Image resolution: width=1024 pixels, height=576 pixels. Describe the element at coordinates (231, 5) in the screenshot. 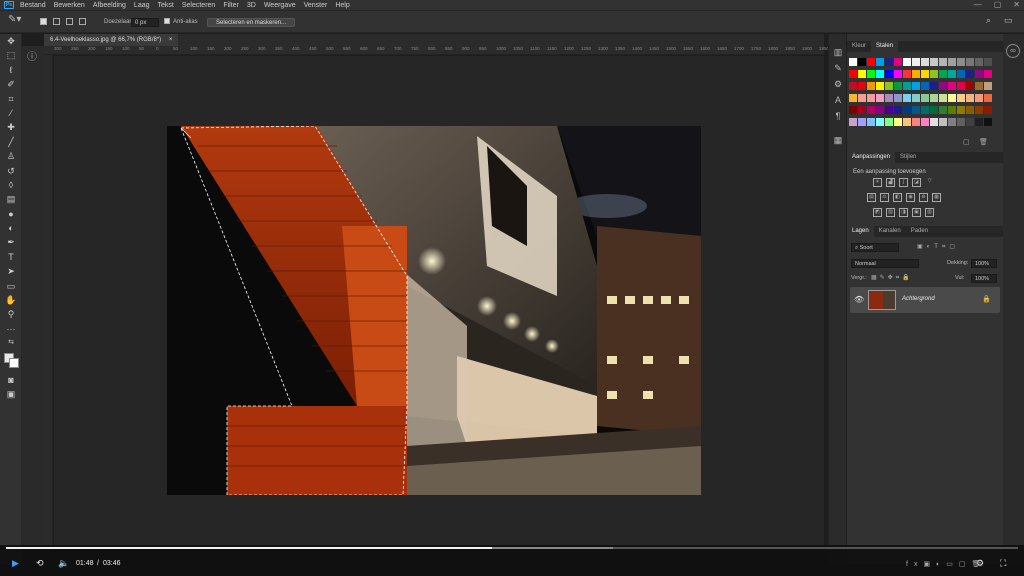

I see `menu-filter: Filter` at that location.